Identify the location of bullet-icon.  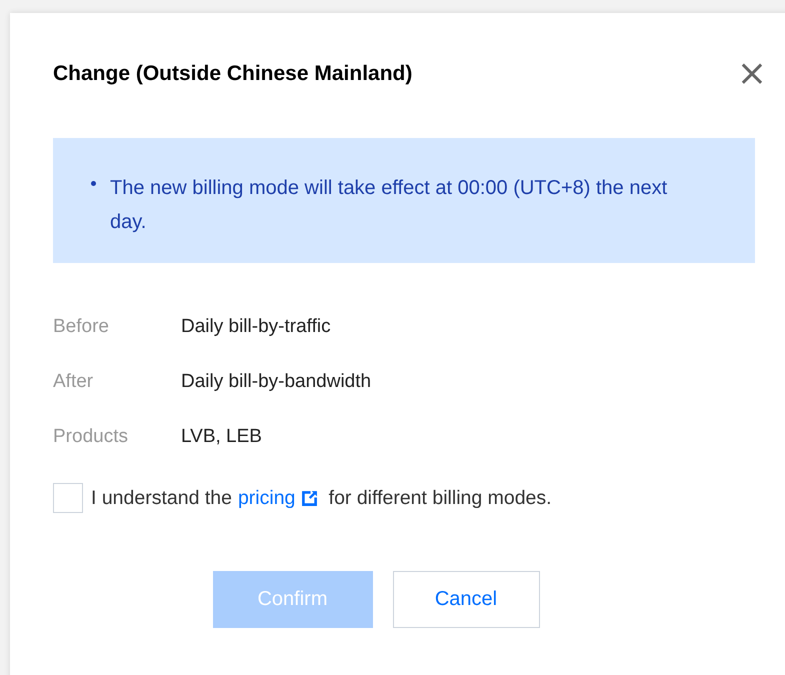
(93, 183).